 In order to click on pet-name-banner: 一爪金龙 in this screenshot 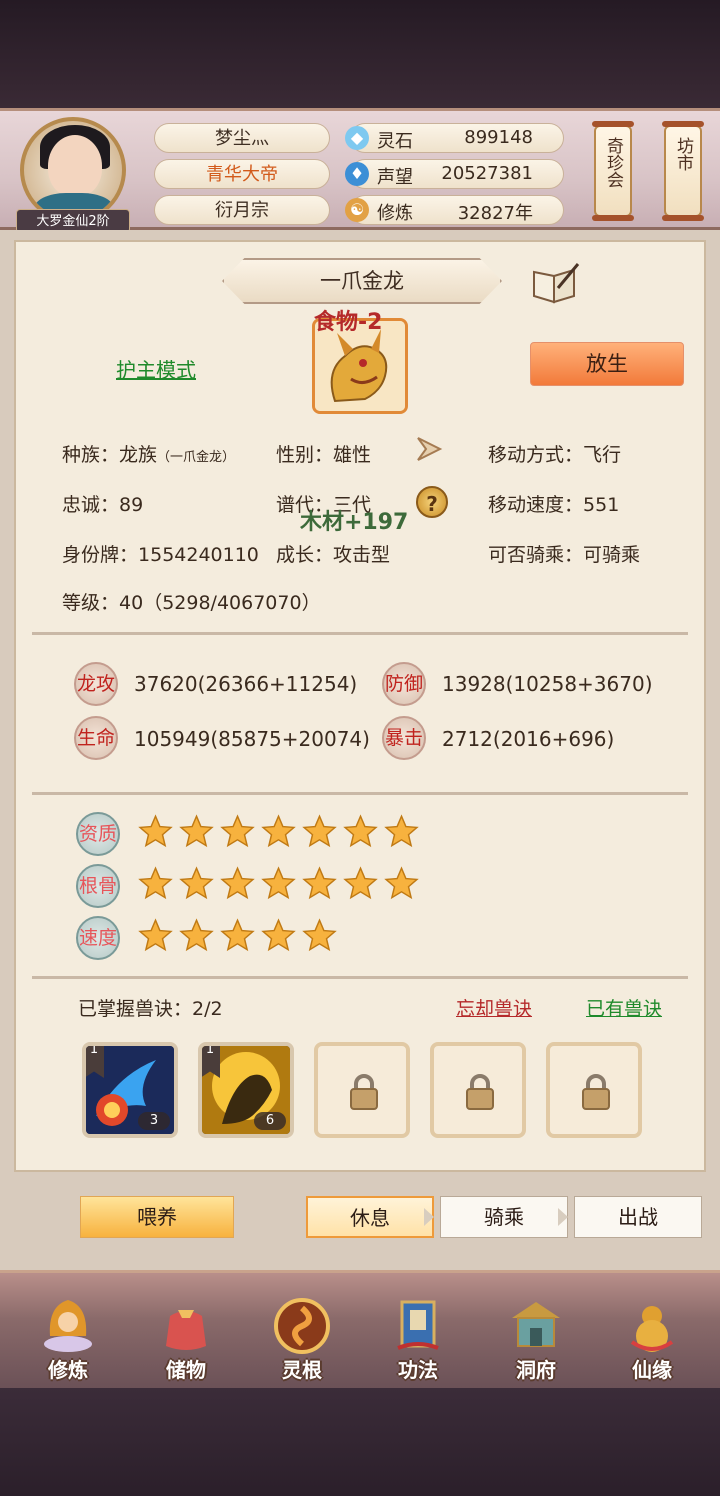, I will do `click(362, 281)`.